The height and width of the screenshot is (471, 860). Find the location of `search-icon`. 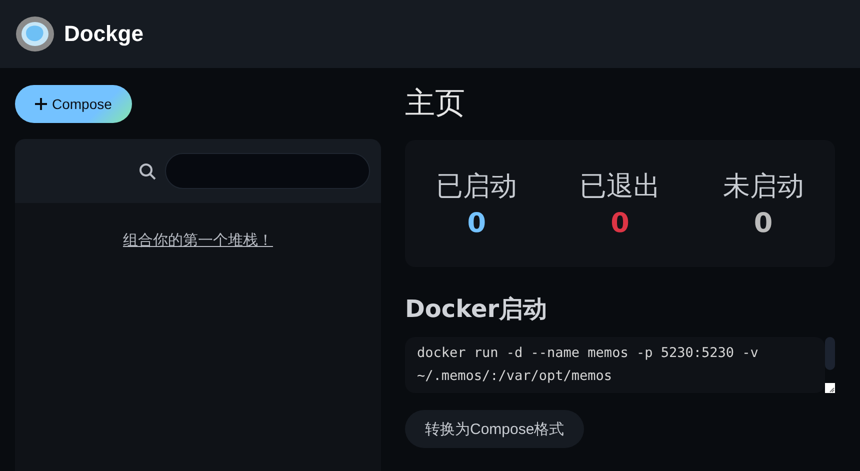

search-icon is located at coordinates (147, 171).